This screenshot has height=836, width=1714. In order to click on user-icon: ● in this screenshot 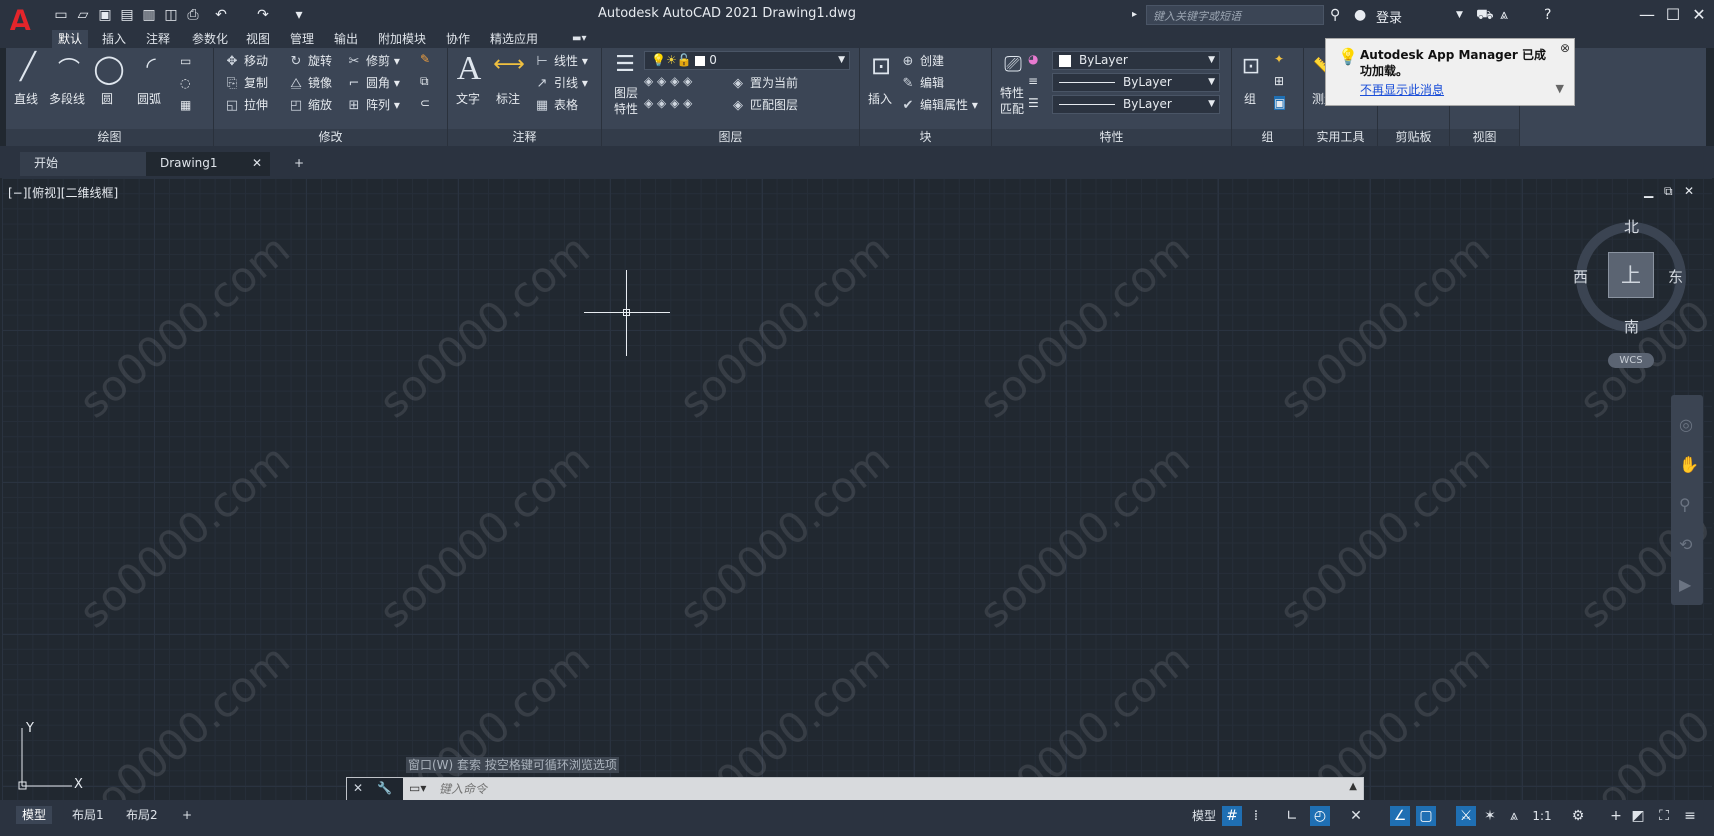, I will do `click(1360, 15)`.